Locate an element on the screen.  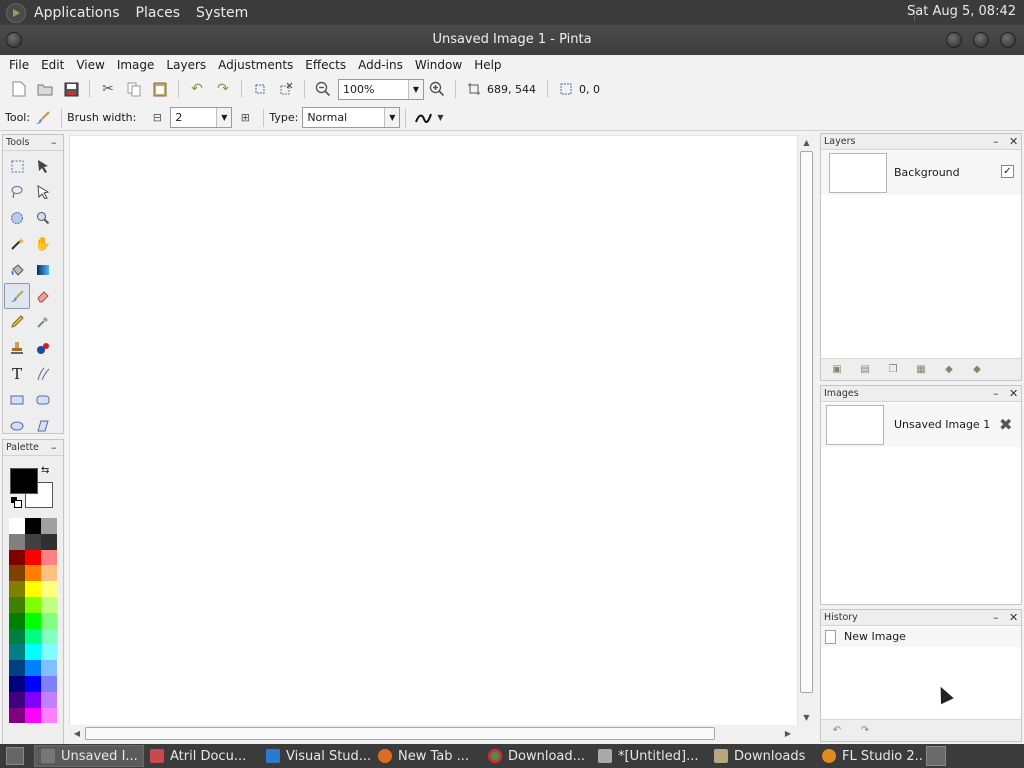
zoom-combo: 100% ▼ is located at coordinates (381, 89).